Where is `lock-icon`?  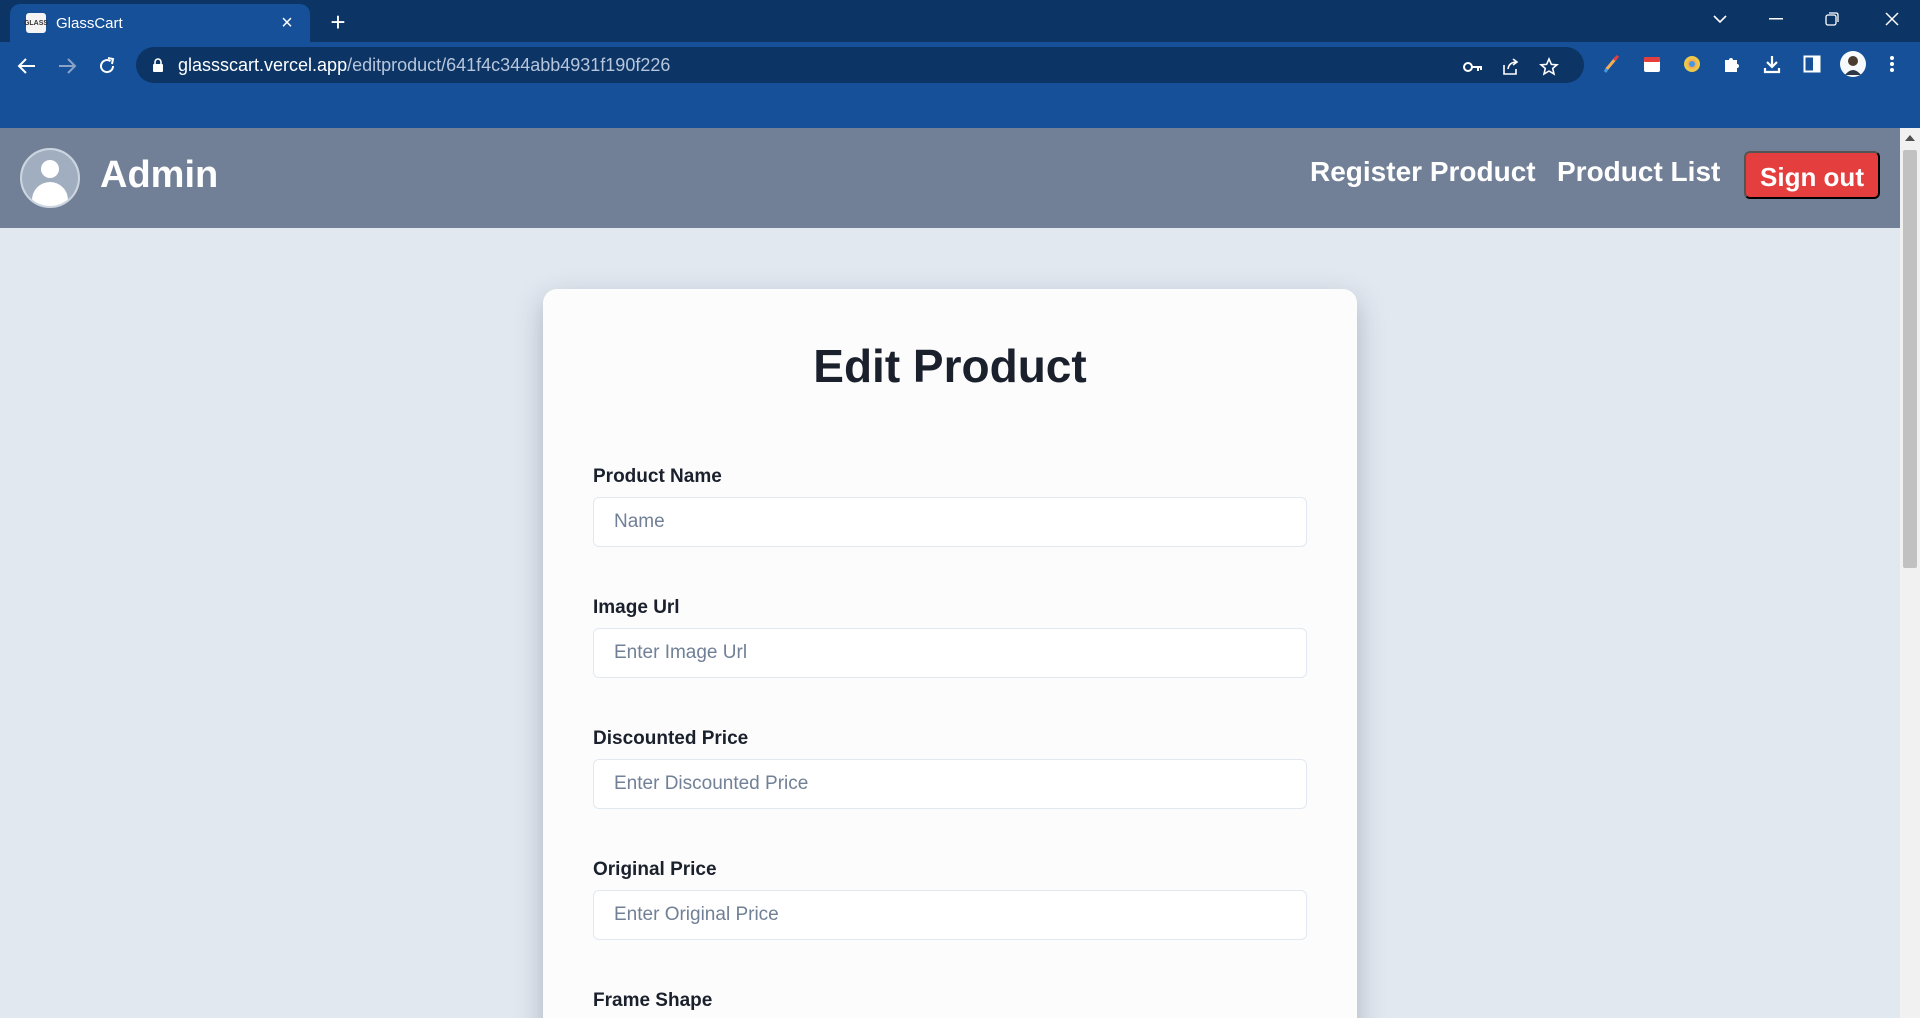 lock-icon is located at coordinates (158, 65).